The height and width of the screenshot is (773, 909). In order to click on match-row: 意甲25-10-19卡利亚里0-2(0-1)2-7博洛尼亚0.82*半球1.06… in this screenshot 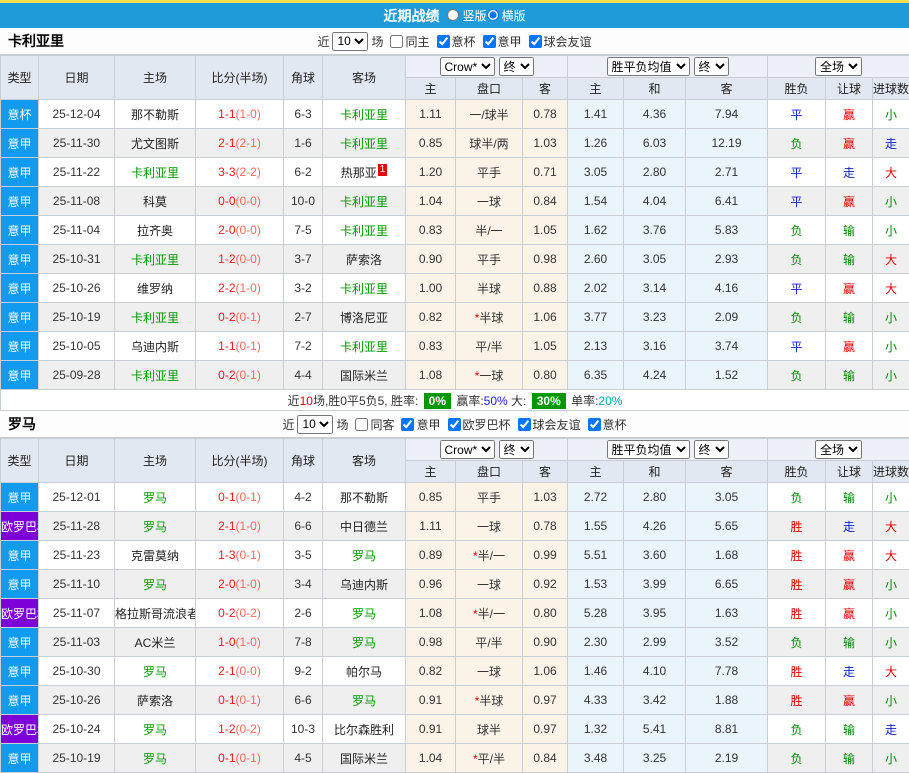, I will do `click(455, 317)`.